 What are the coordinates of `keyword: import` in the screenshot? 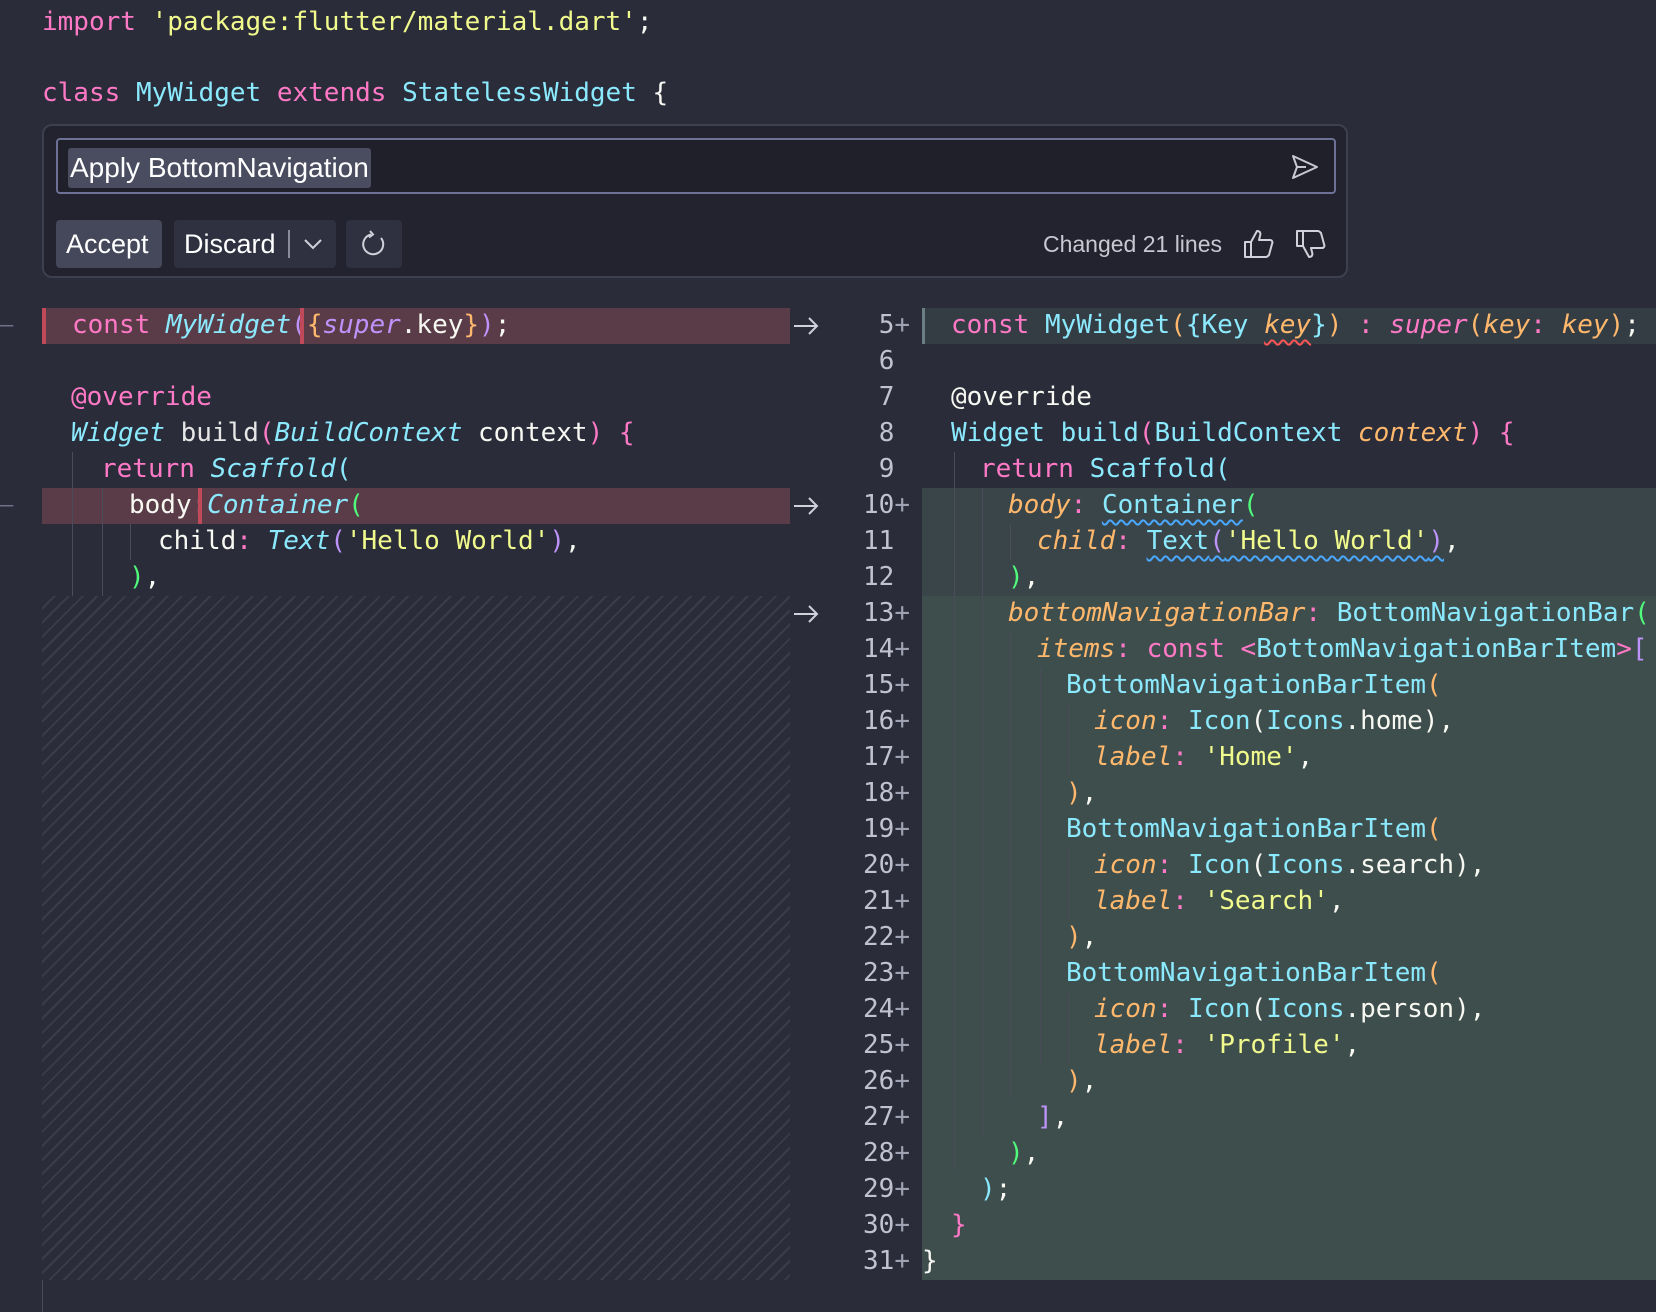 It's located at (89, 22).